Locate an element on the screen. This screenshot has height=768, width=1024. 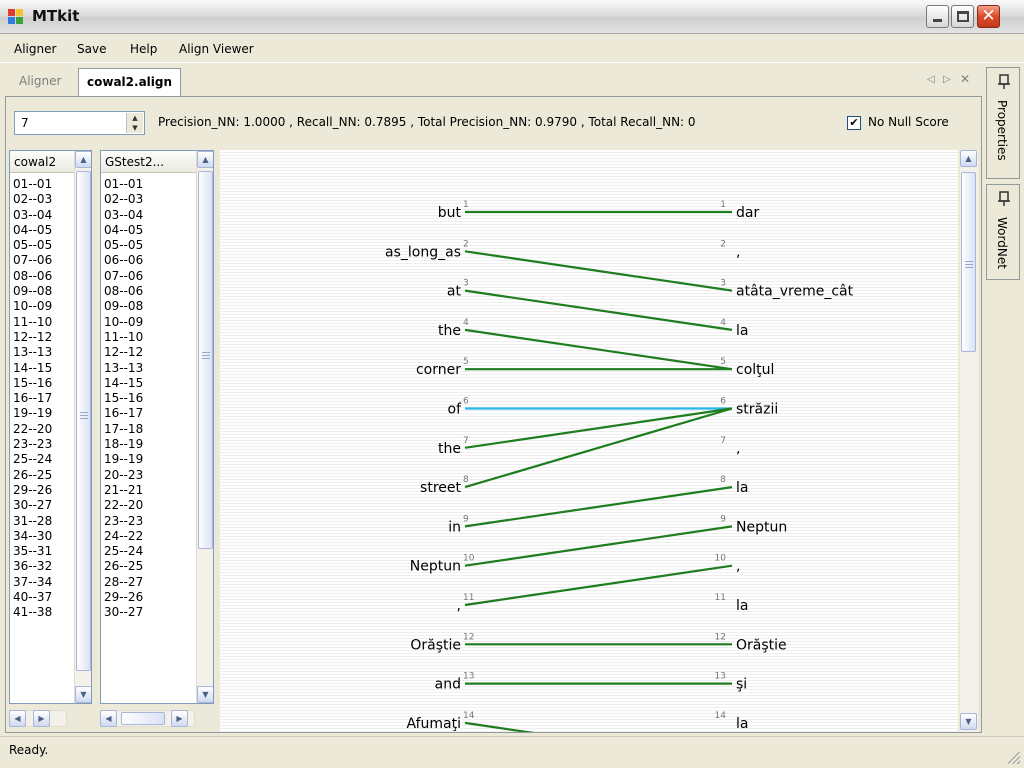
minimize-button is located at coordinates (937, 16).